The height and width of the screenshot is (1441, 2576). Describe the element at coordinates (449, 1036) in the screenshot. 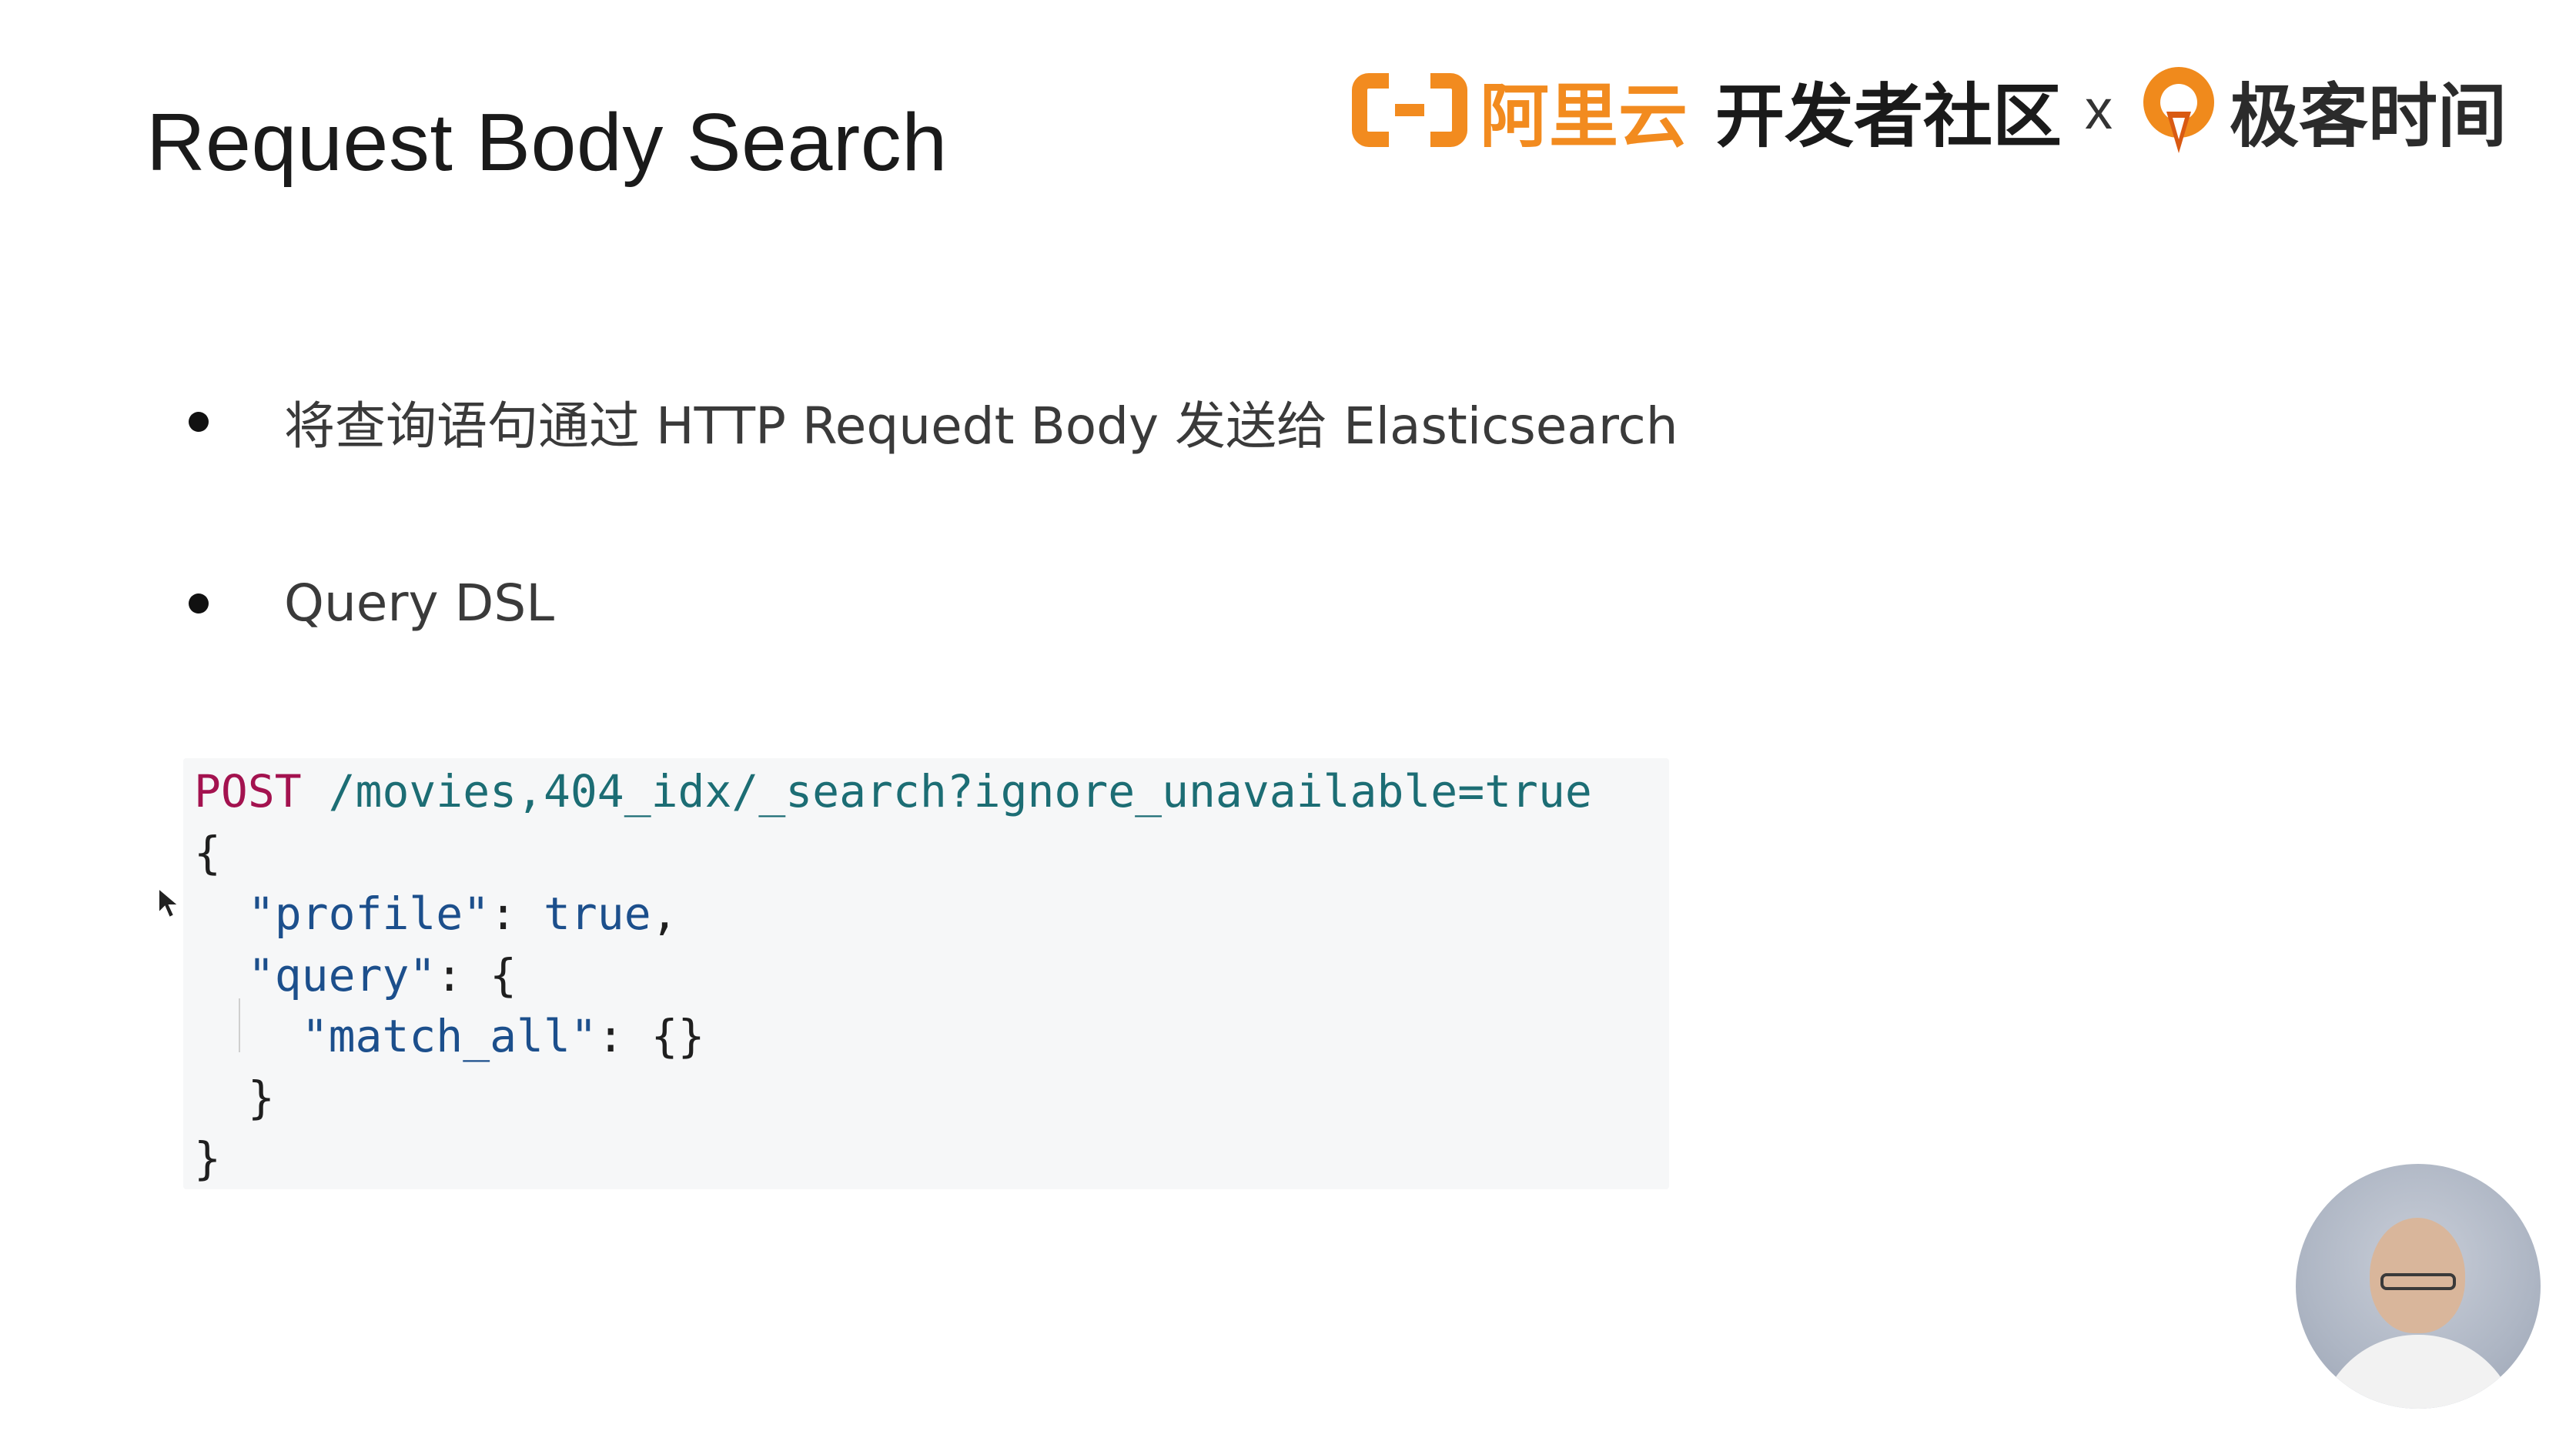

I see `code-match-all-key: "match_all"` at that location.